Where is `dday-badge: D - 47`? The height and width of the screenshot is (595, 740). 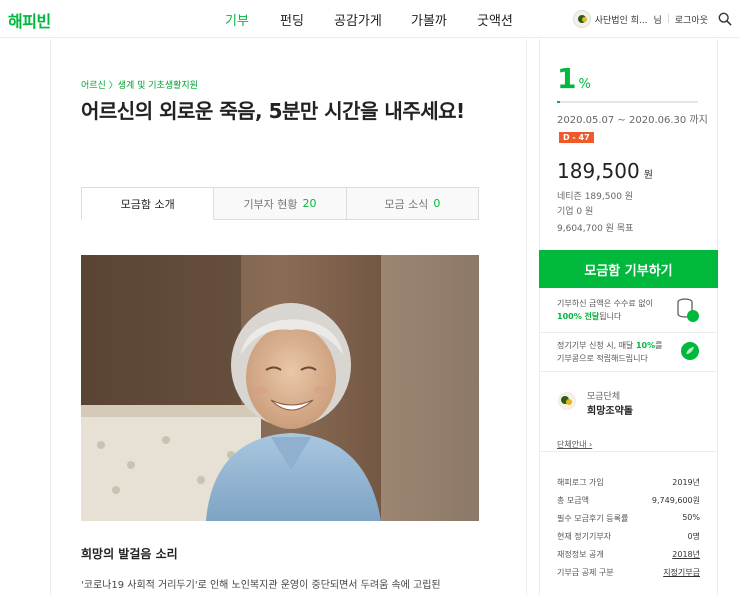 dday-badge: D - 47 is located at coordinates (576, 137).